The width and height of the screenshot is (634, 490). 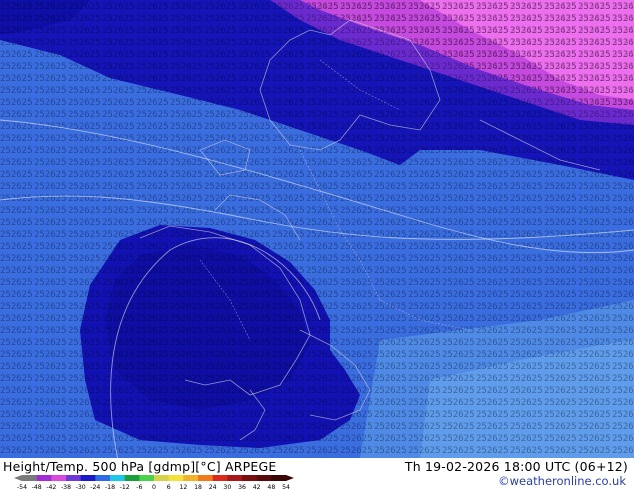 I want to click on colorbar-tick-label: 6, so click(x=169, y=487).